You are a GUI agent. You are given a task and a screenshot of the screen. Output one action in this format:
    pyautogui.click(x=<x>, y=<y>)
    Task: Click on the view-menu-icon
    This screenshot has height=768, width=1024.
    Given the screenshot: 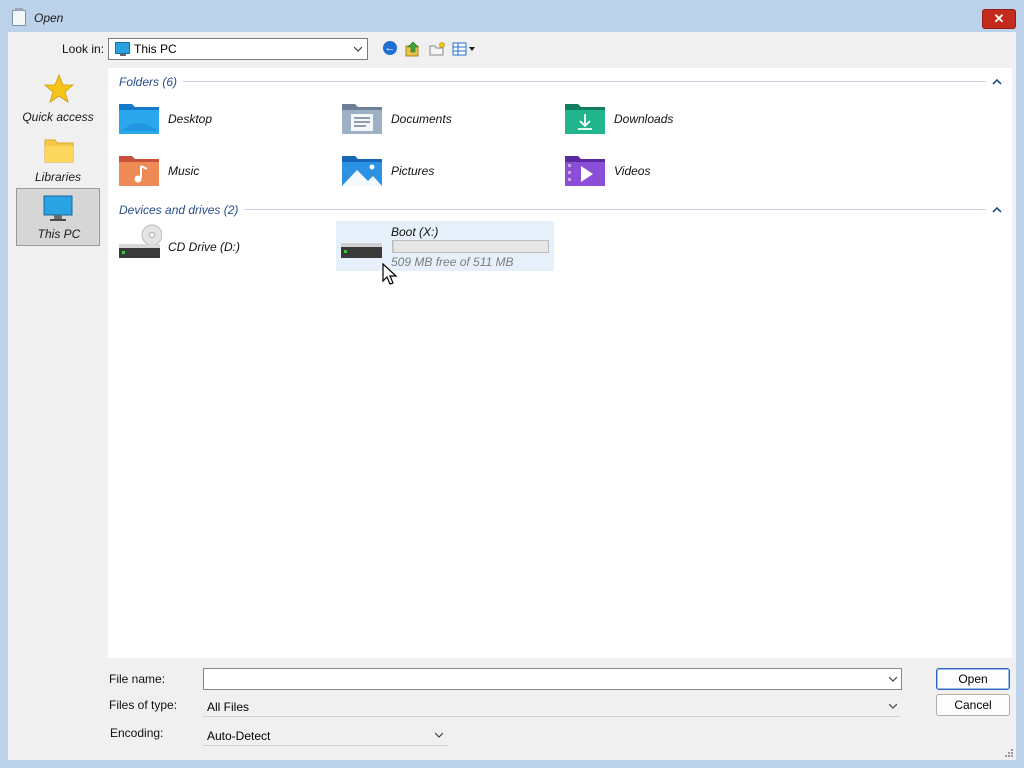 What is the action you would take?
    pyautogui.click(x=465, y=49)
    